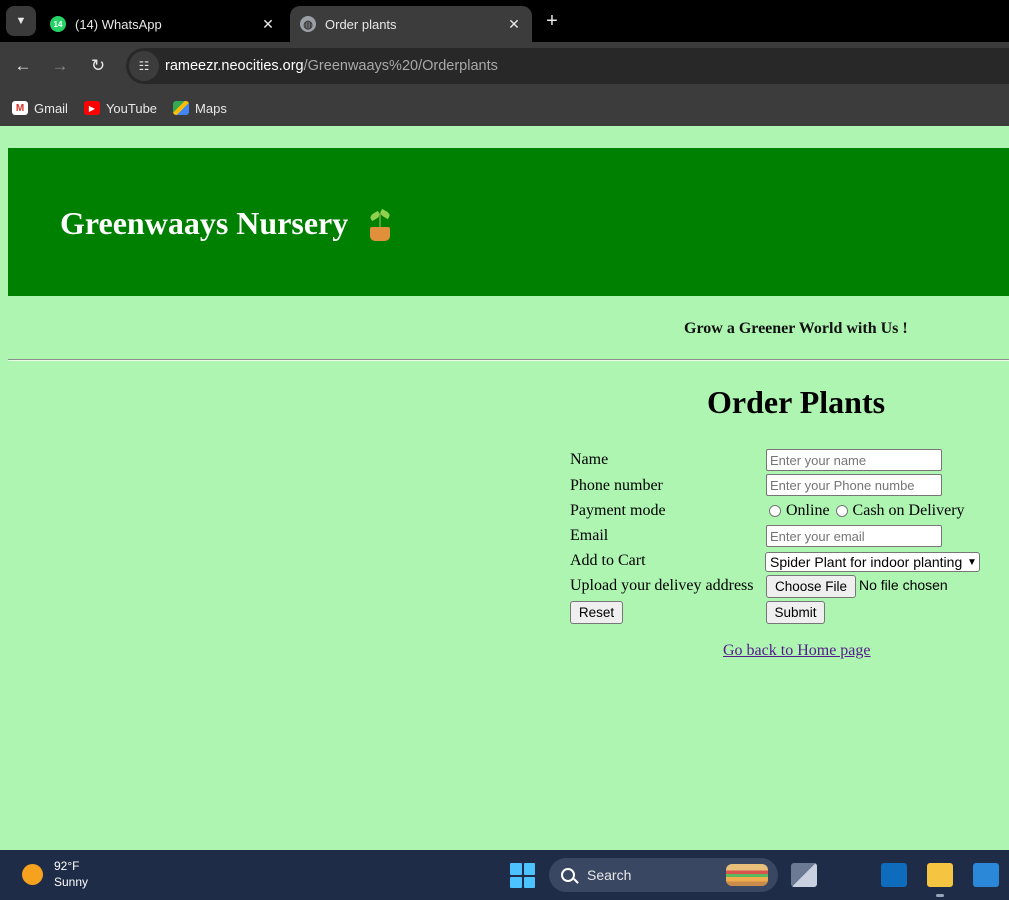  Describe the element at coordinates (60, 66) in the screenshot. I see `forward-arrow-icon: →` at that location.